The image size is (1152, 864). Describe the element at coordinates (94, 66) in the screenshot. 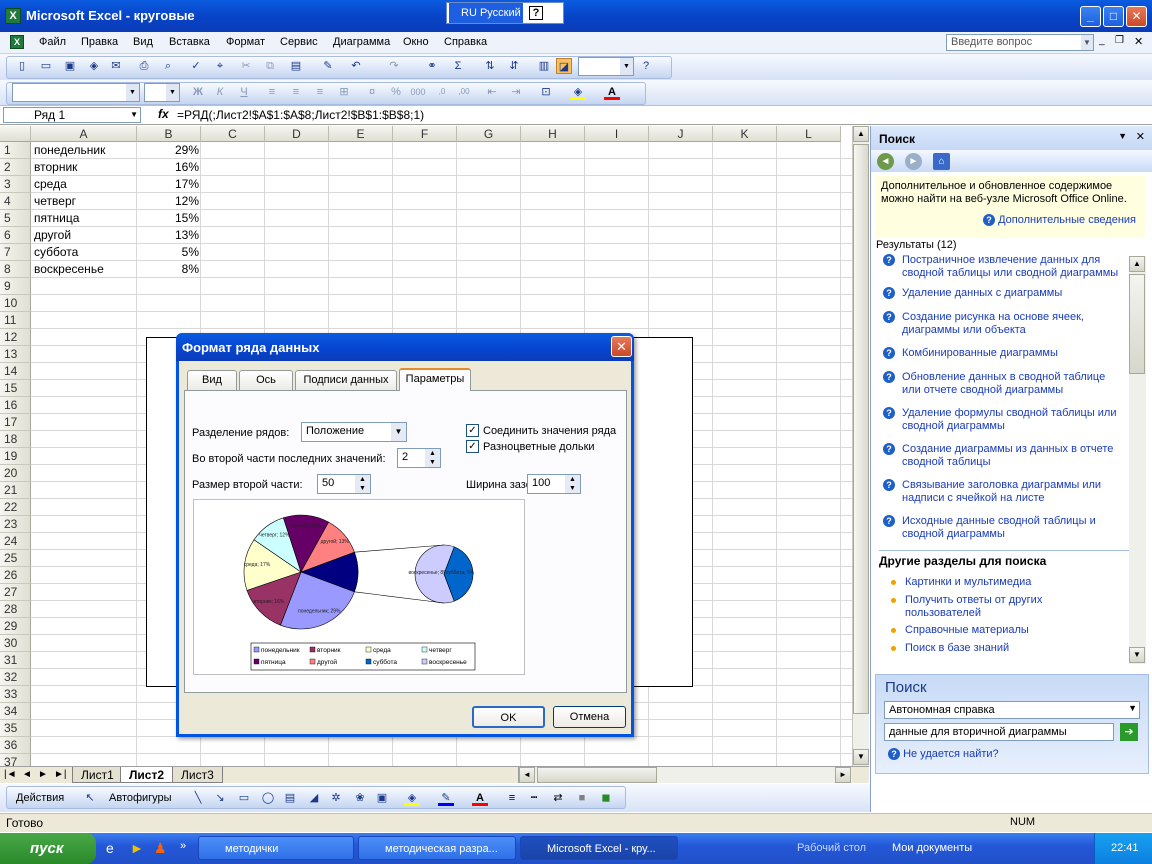

I see `permission-icon: ◈` at that location.